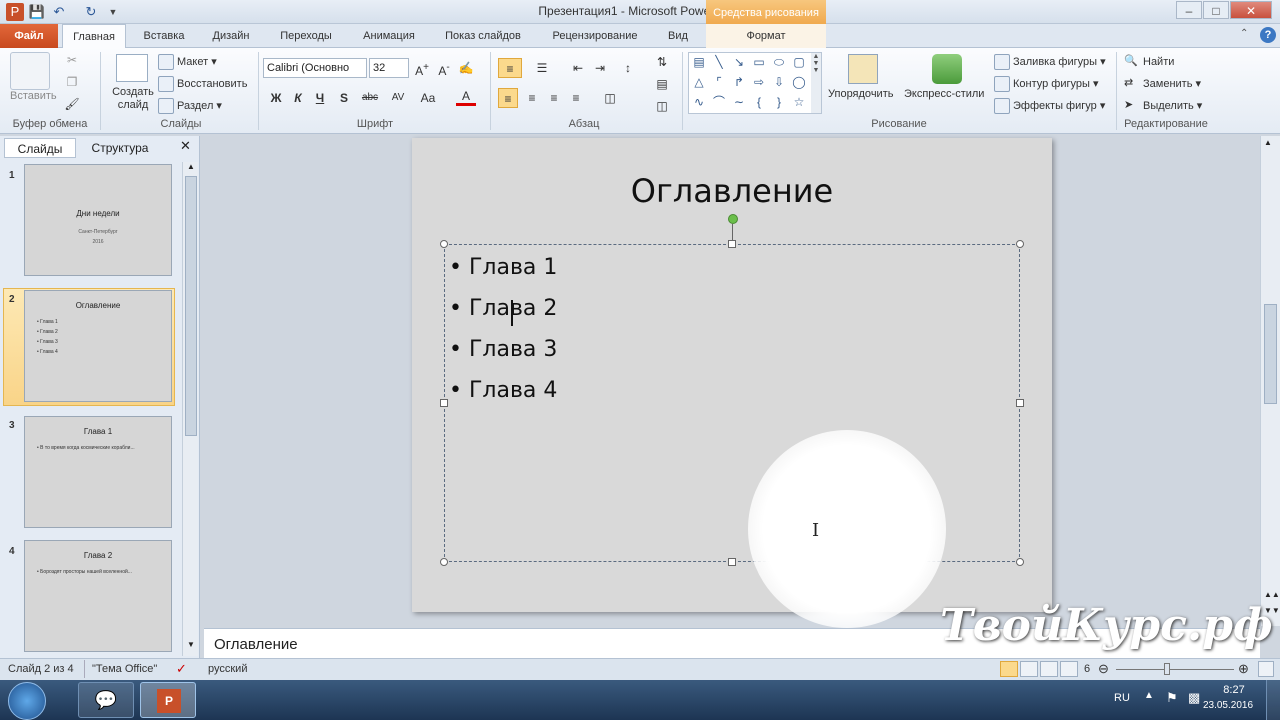 This screenshot has height=720, width=1280. I want to click on brace-right-shape-icon: }, so click(779, 102).